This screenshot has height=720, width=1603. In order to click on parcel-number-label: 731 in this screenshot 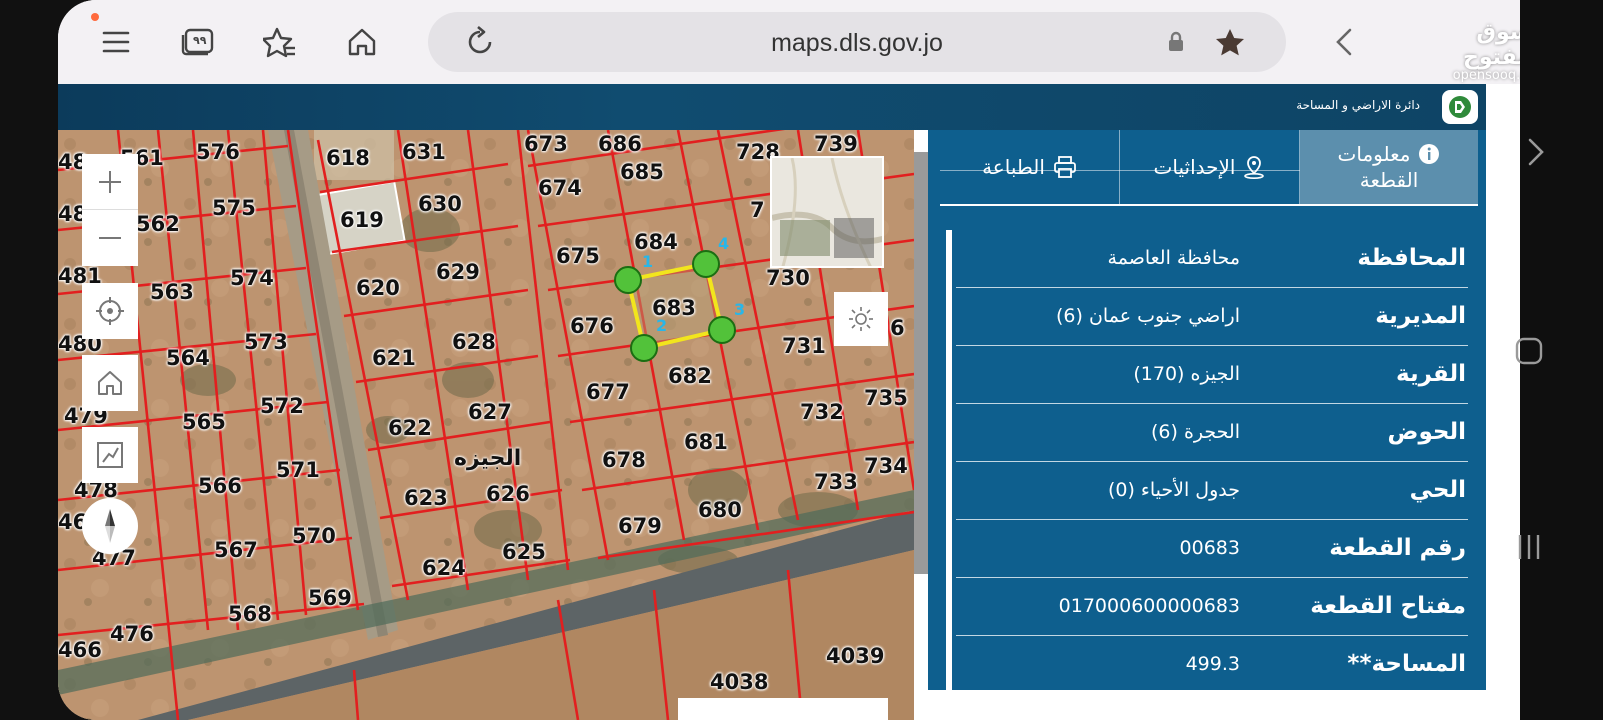, I will do `click(804, 346)`.